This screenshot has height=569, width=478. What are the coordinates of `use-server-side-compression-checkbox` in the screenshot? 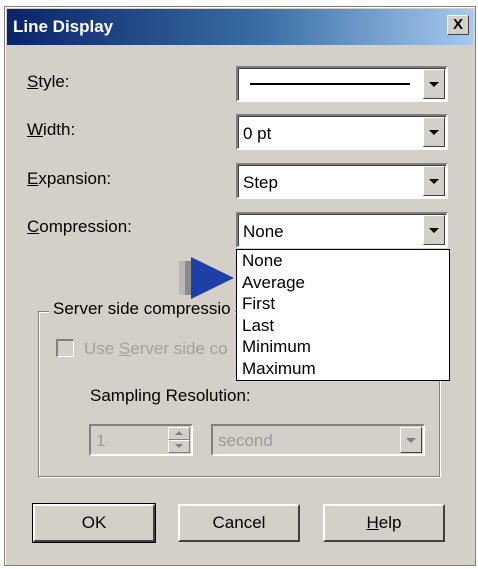 It's located at (65, 348).